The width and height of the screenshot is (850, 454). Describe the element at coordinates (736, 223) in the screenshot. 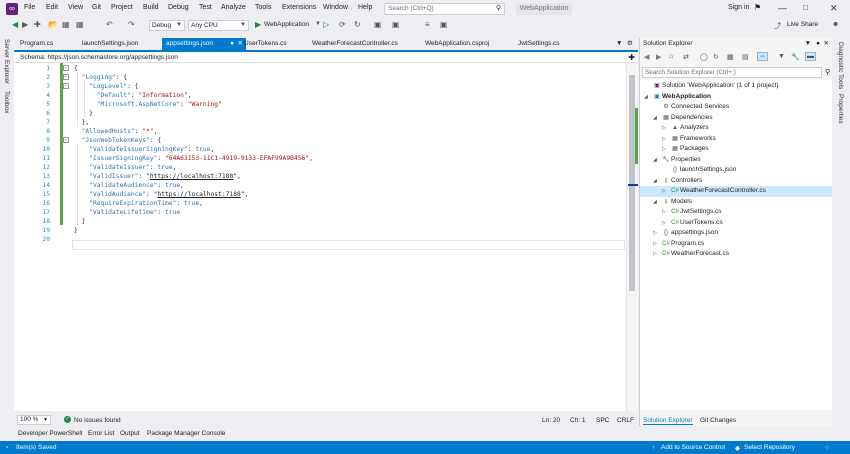

I see `tree-item: ▷ C#UserTokens.cs` at that location.